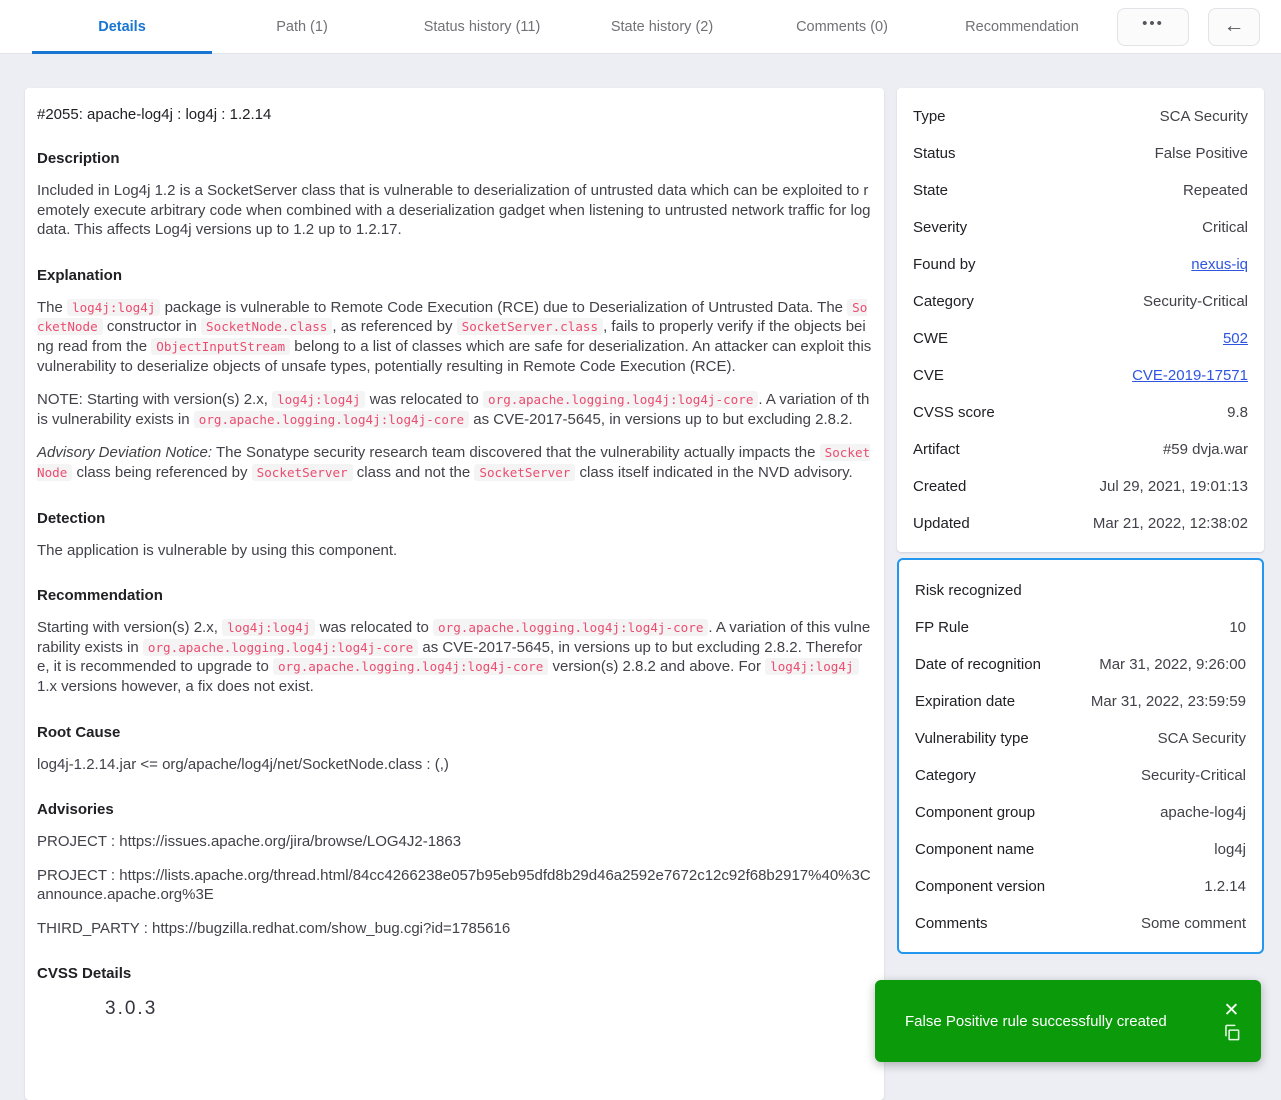 This screenshot has width=1281, height=1100. What do you see at coordinates (1080, 375) in the screenshot?
I see `info-row: CVE CVE-2019-17571` at bounding box center [1080, 375].